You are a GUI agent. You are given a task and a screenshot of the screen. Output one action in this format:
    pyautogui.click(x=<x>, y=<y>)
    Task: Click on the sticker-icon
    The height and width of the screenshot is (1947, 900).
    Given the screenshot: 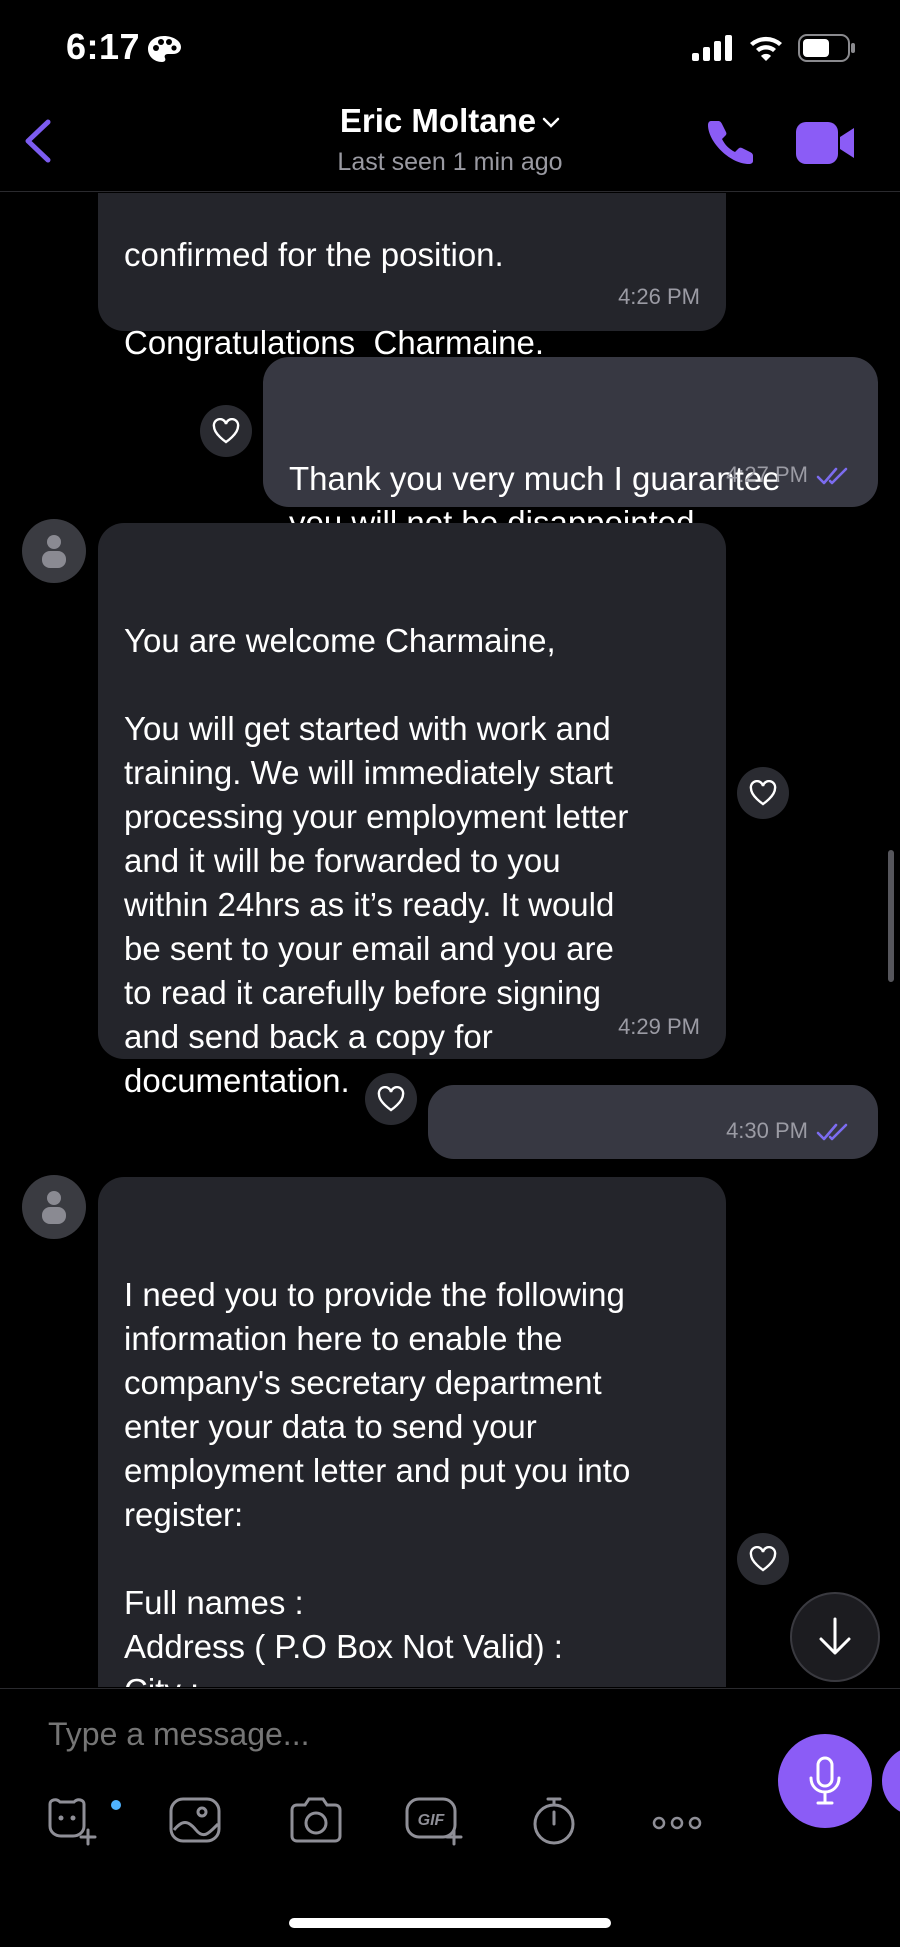 What is the action you would take?
    pyautogui.click(x=72, y=1821)
    